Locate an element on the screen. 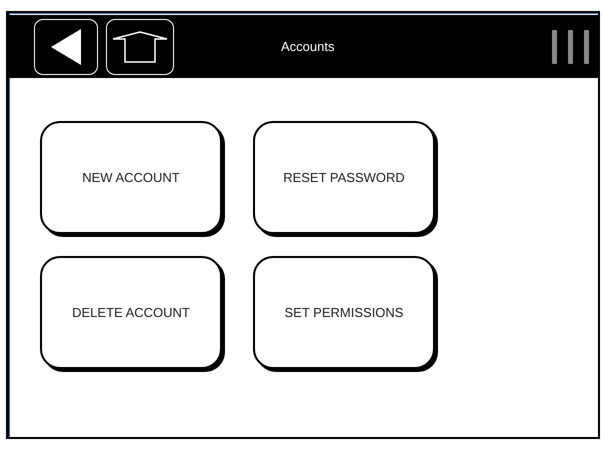 The width and height of the screenshot is (604, 463). action-button: RESET PASSWORD is located at coordinates (344, 177).